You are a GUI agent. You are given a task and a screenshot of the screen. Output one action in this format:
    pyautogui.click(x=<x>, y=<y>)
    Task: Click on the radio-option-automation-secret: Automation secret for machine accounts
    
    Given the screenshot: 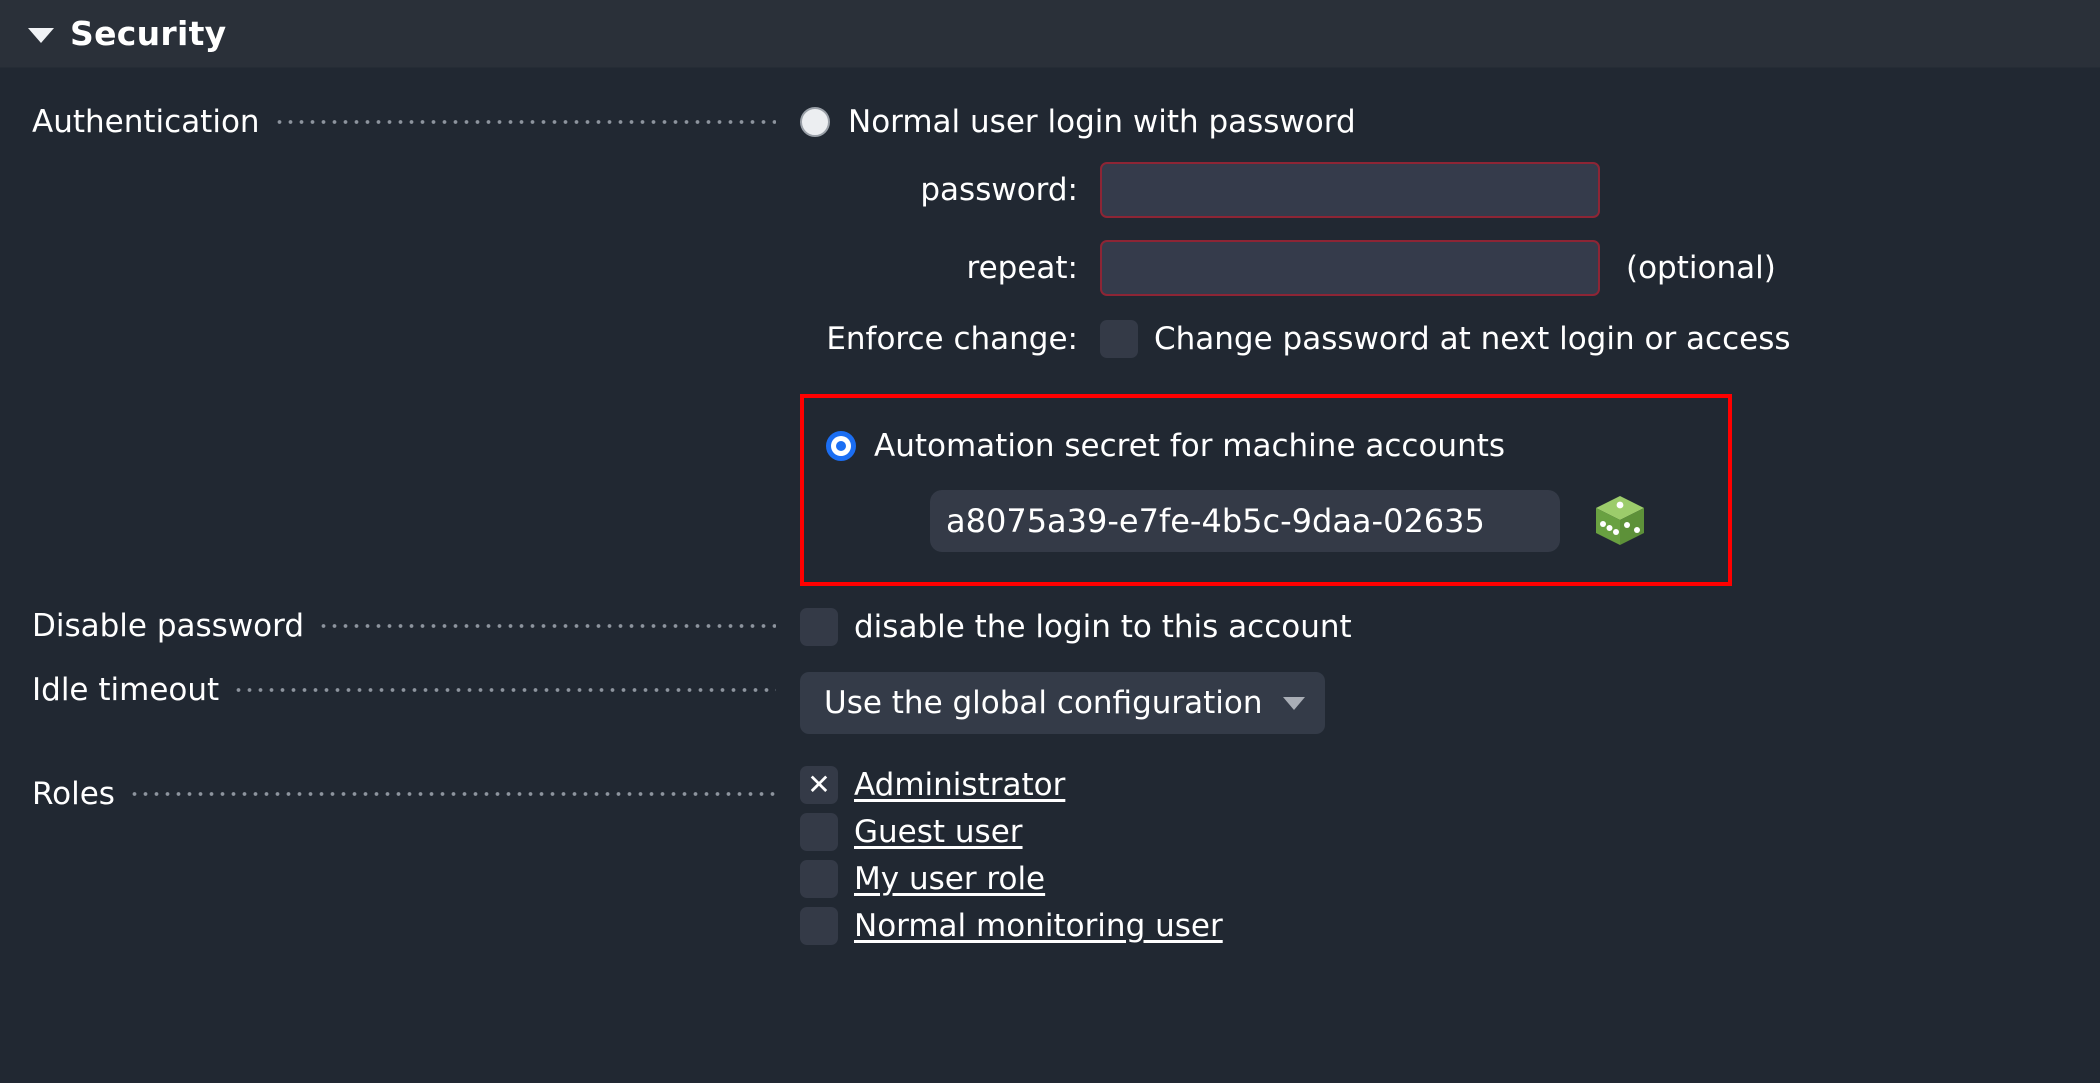 What is the action you would take?
    pyautogui.click(x=1266, y=446)
    